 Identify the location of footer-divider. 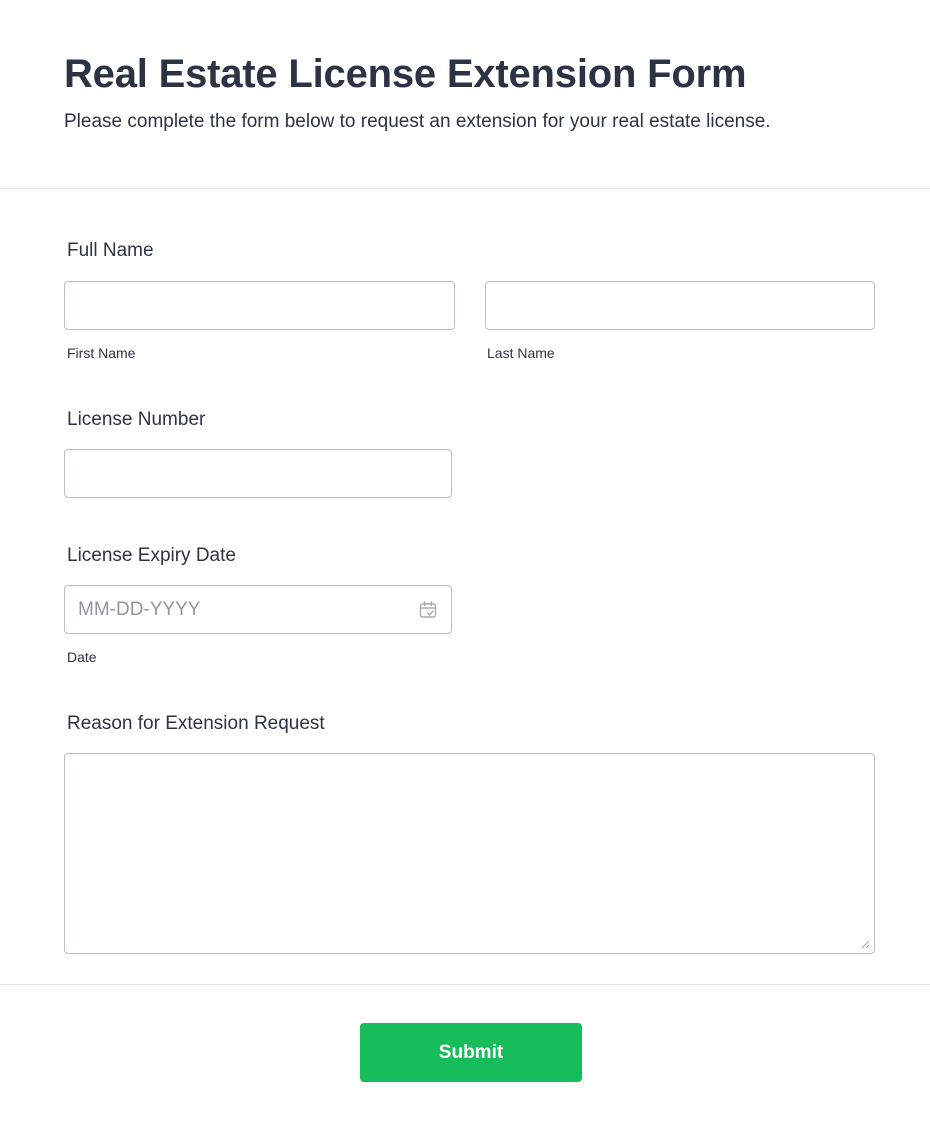
(465, 984).